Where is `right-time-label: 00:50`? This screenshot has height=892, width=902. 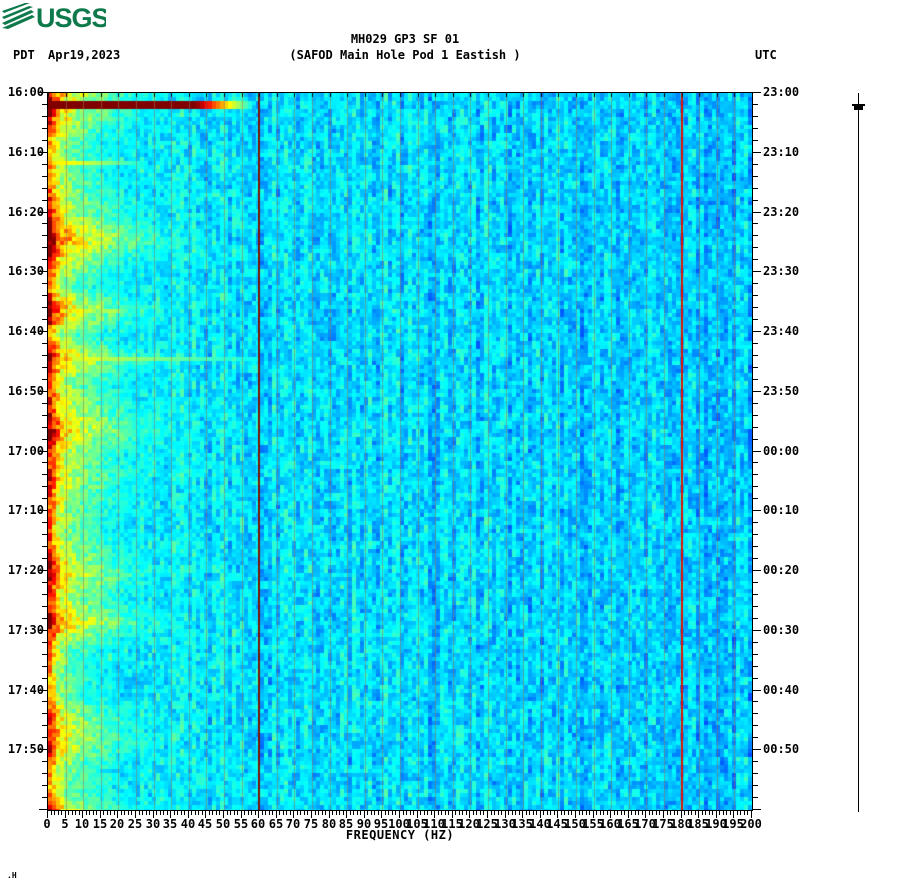
right-time-label: 00:50 is located at coordinates (781, 749).